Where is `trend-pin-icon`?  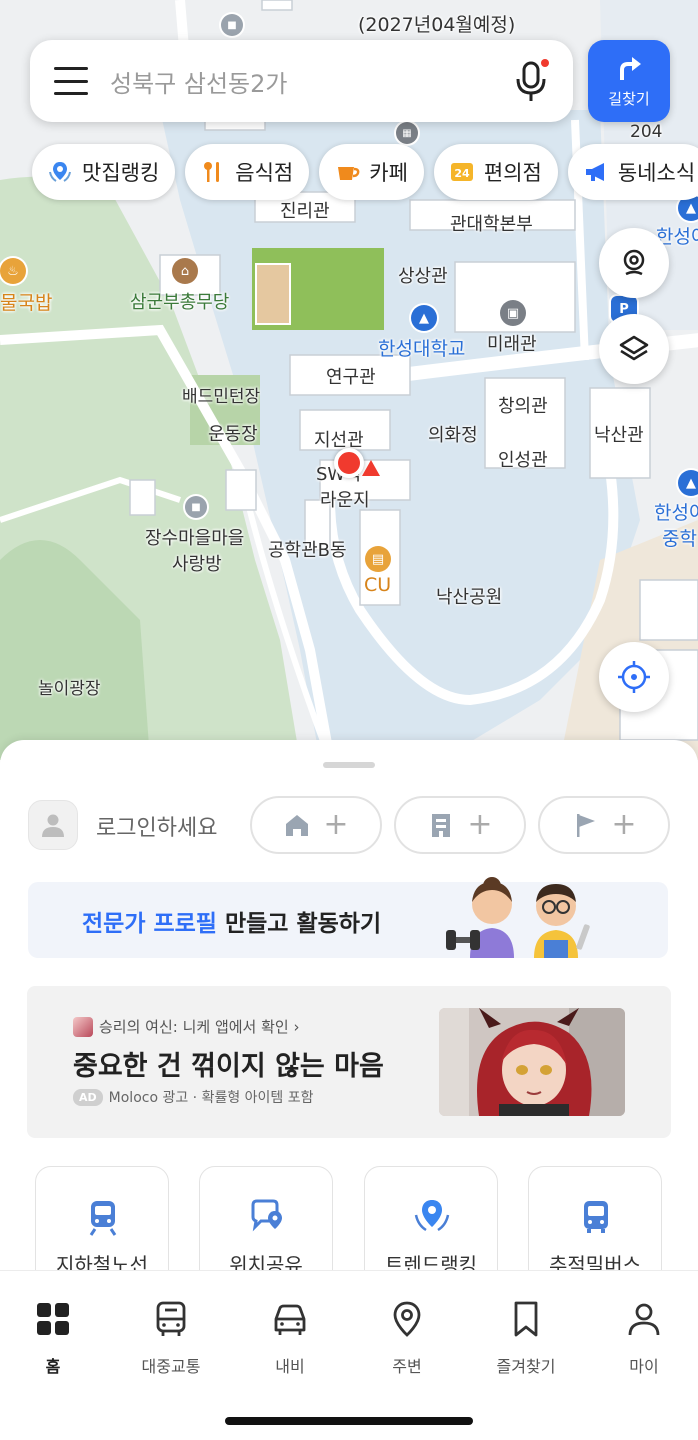
trend-pin-icon is located at coordinates (432, 1216).